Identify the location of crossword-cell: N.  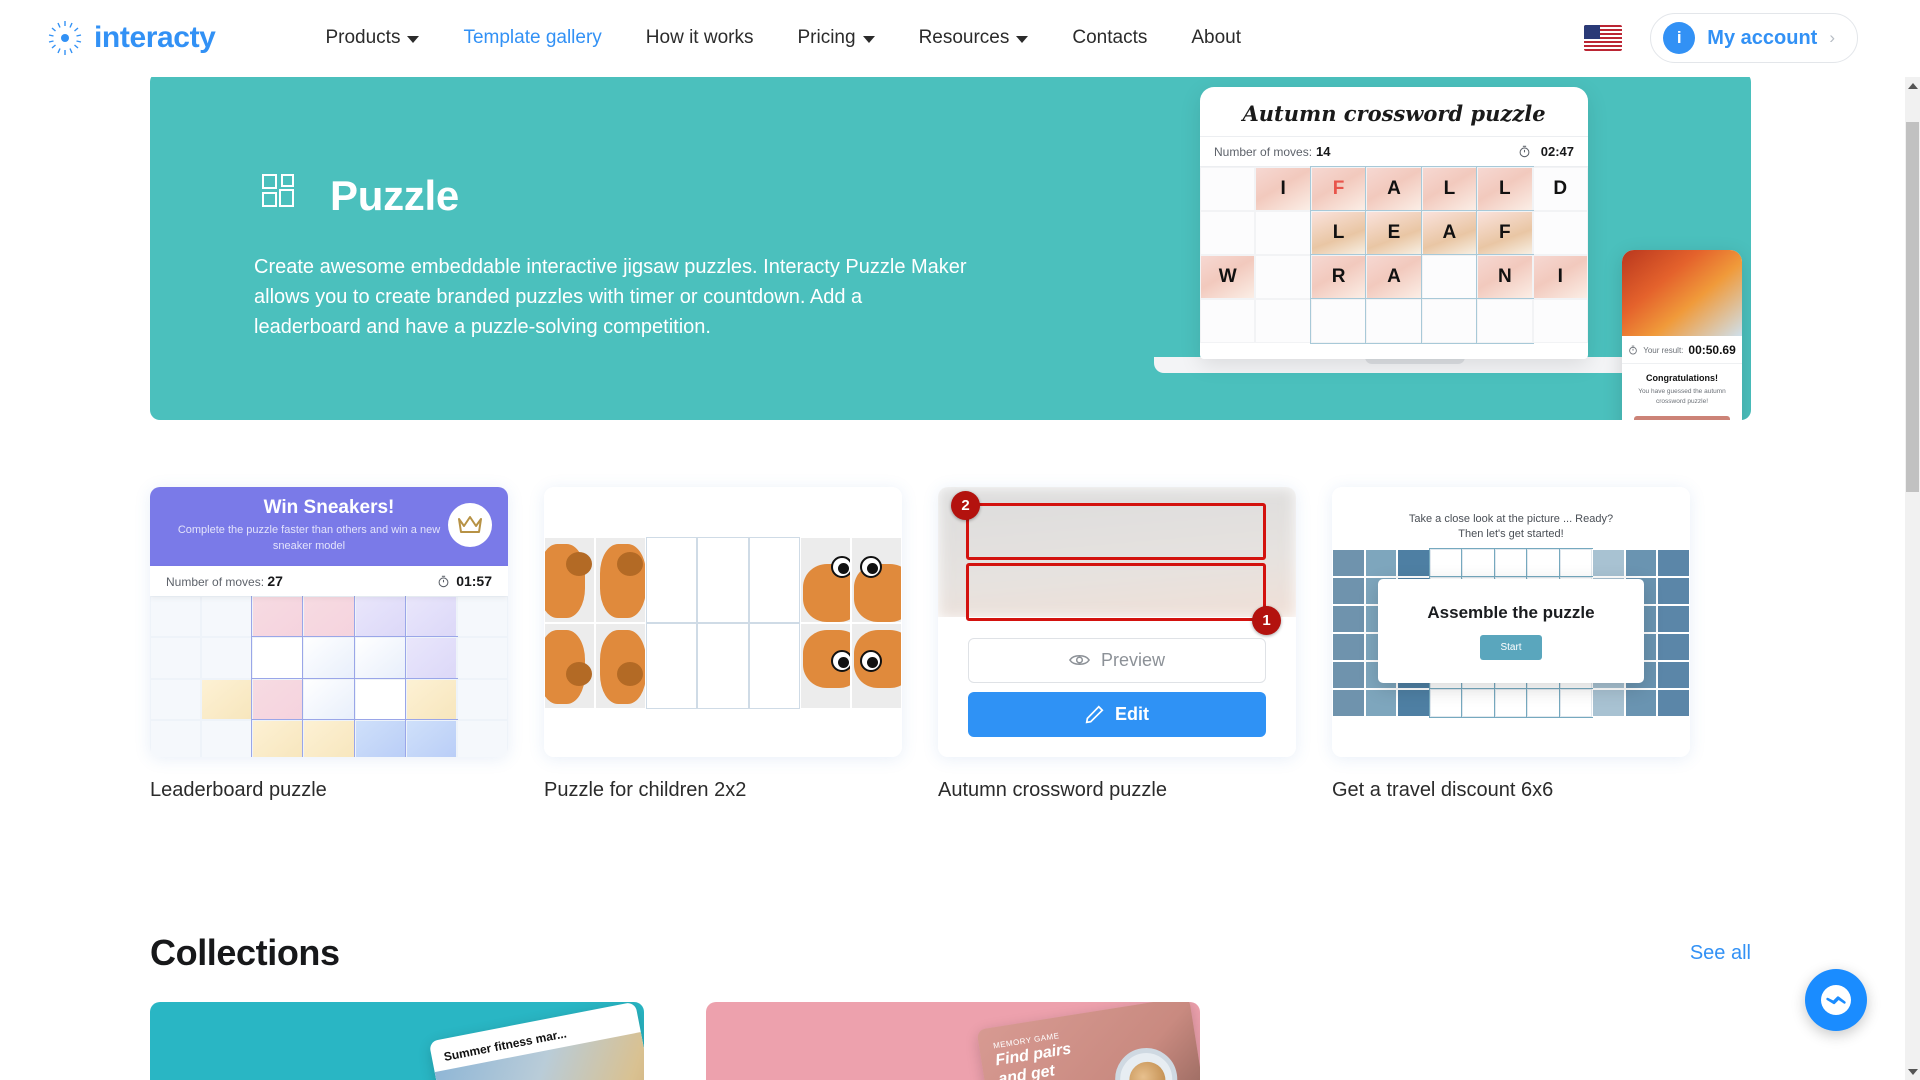
(1505, 277).